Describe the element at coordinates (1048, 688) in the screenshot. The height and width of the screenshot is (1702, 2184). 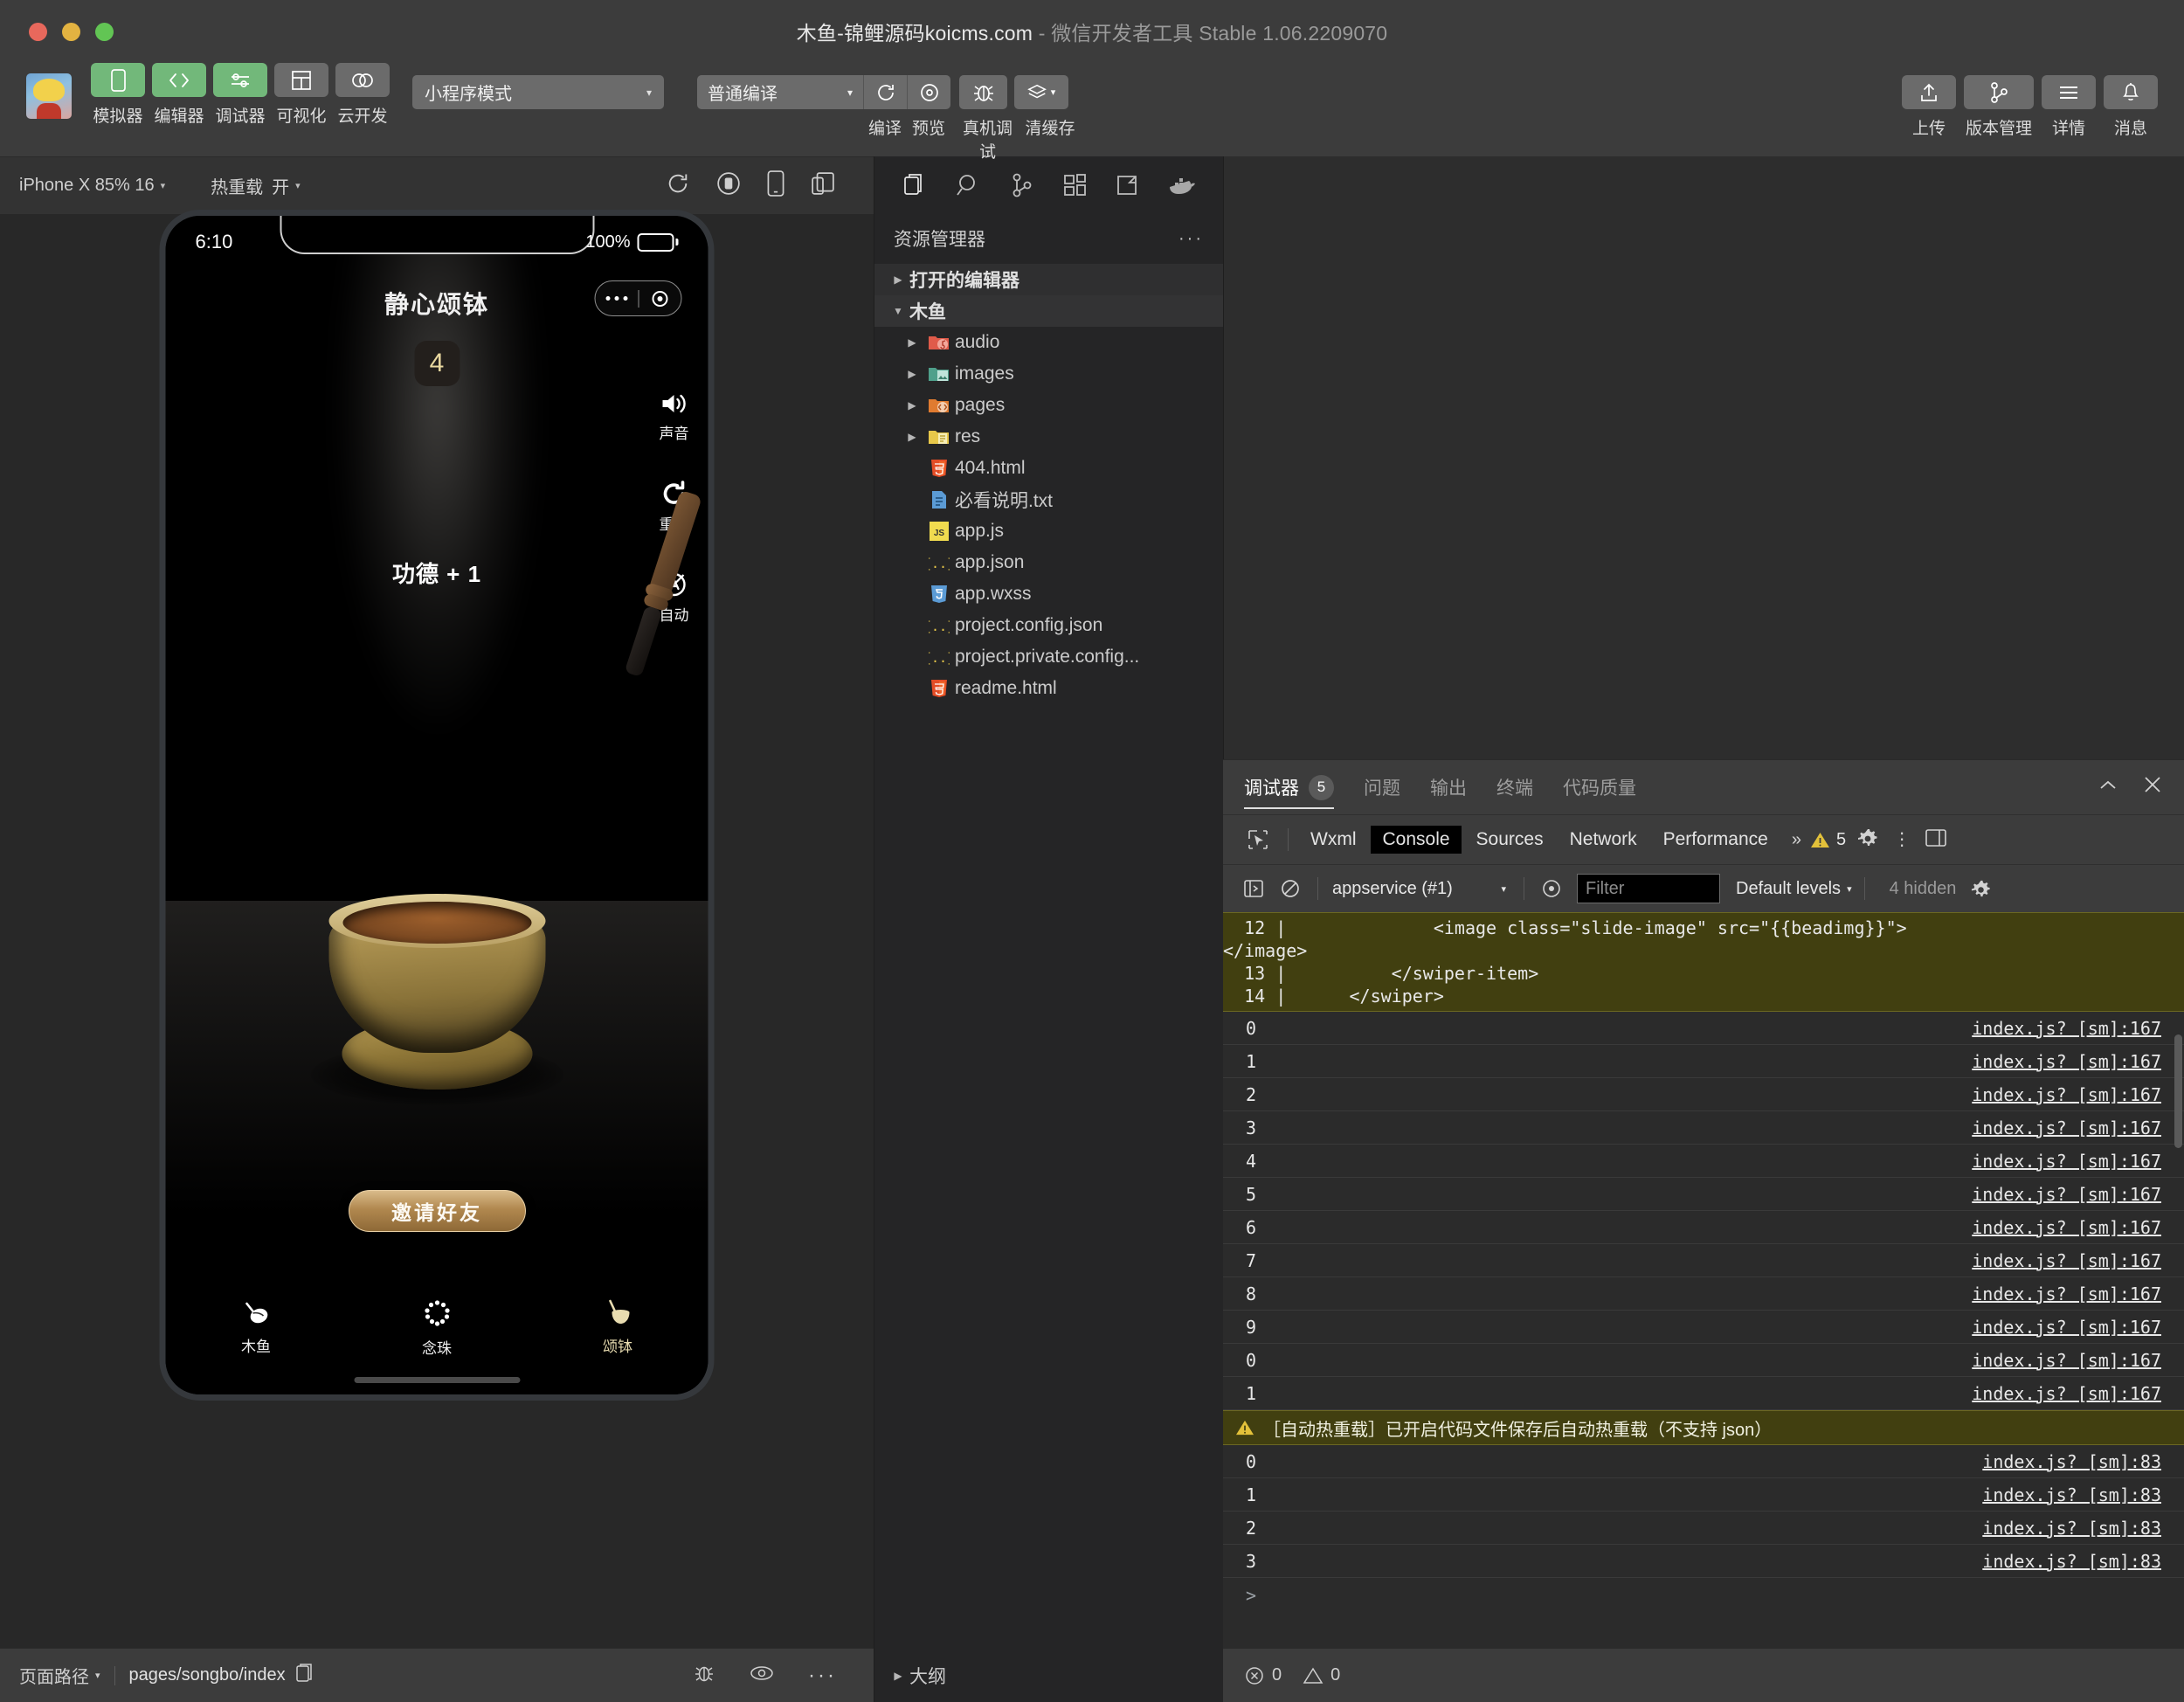
I see `tree-item-readme-html: ▶ readme.html` at that location.